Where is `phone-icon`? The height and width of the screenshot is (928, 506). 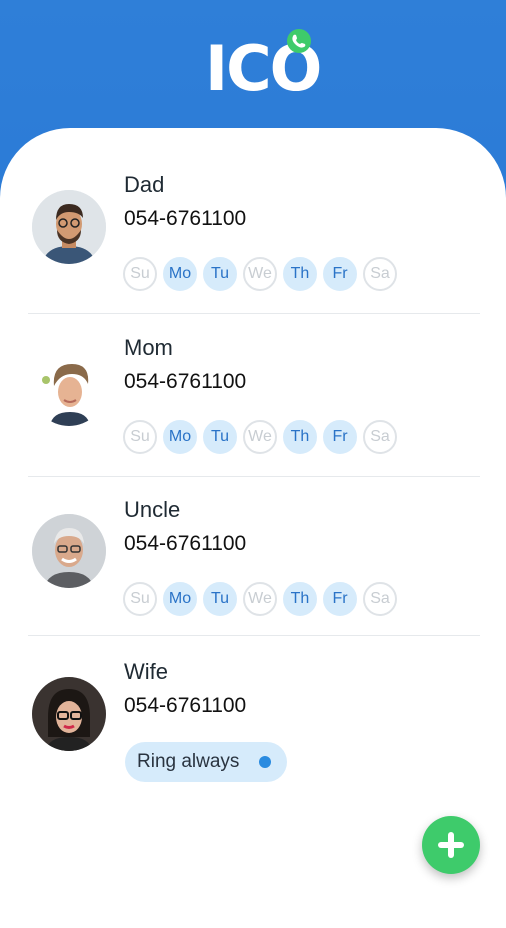
phone-icon is located at coordinates (299, 41).